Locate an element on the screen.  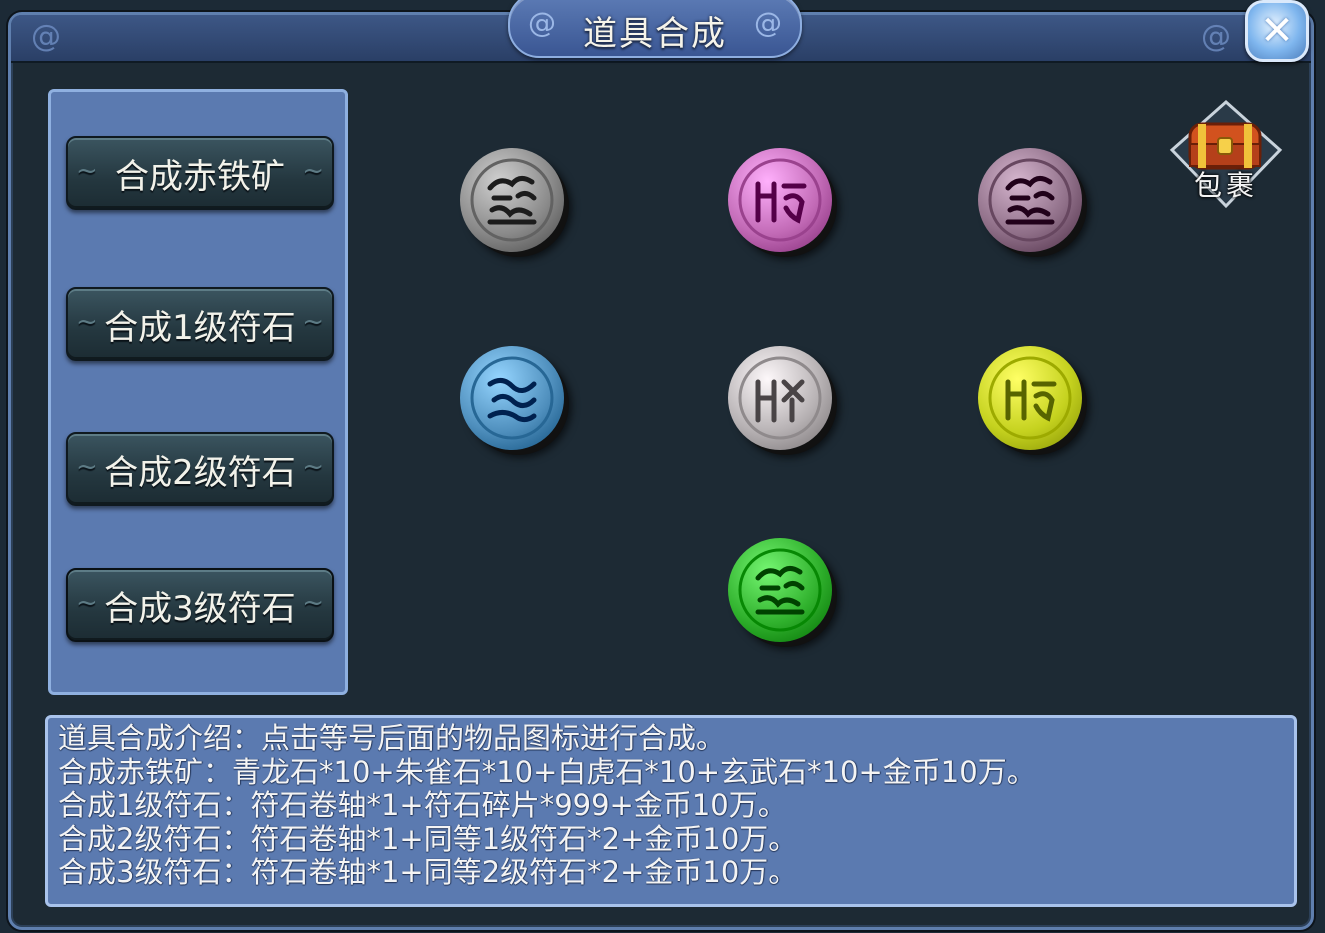
close-button: ✕ is located at coordinates (1277, 31).